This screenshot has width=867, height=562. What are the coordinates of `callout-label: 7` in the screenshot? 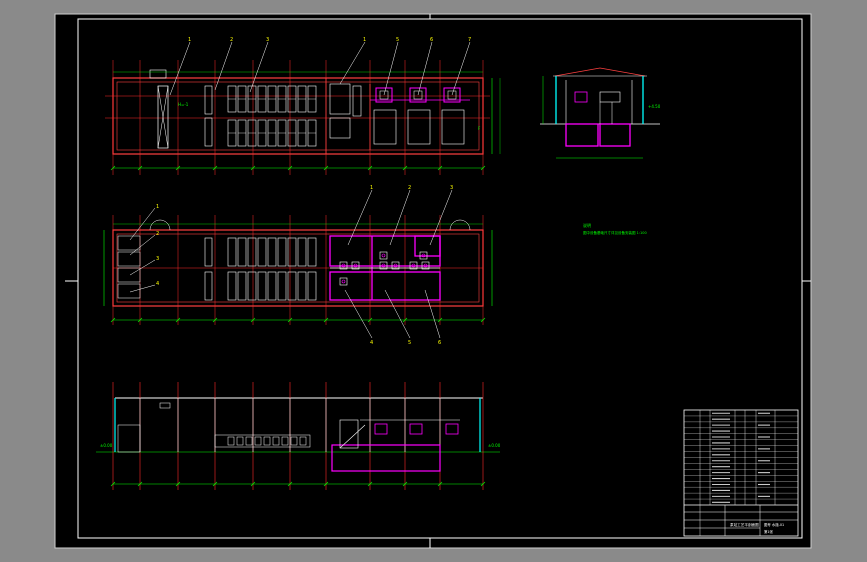 It's located at (469, 40).